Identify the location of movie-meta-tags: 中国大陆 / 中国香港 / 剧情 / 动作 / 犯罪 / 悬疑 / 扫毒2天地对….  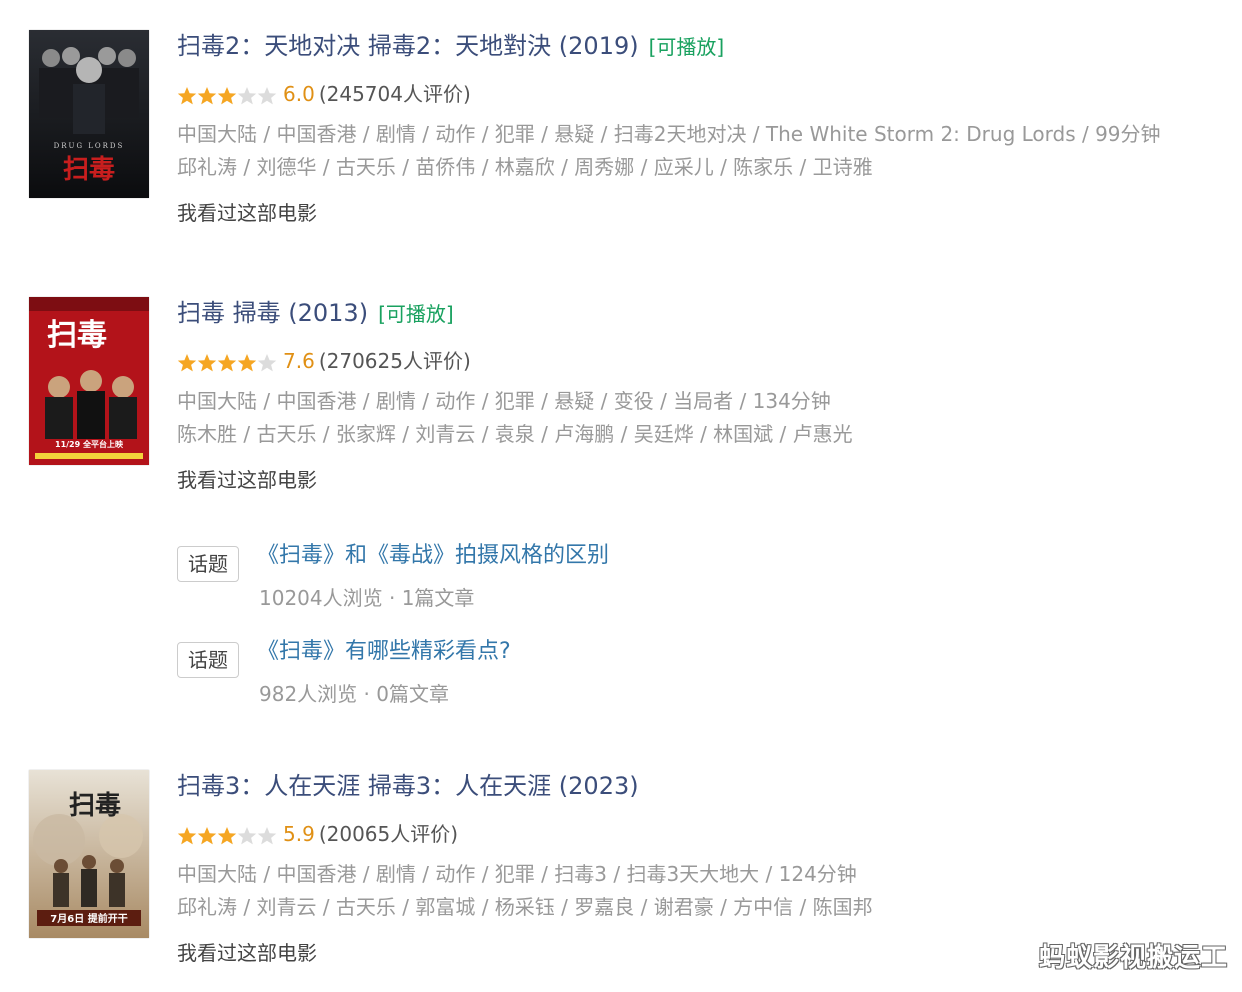
(669, 134).